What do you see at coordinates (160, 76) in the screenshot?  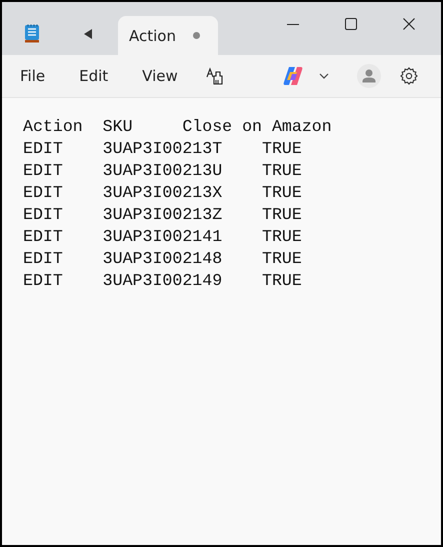 I see `menu-item: View` at bounding box center [160, 76].